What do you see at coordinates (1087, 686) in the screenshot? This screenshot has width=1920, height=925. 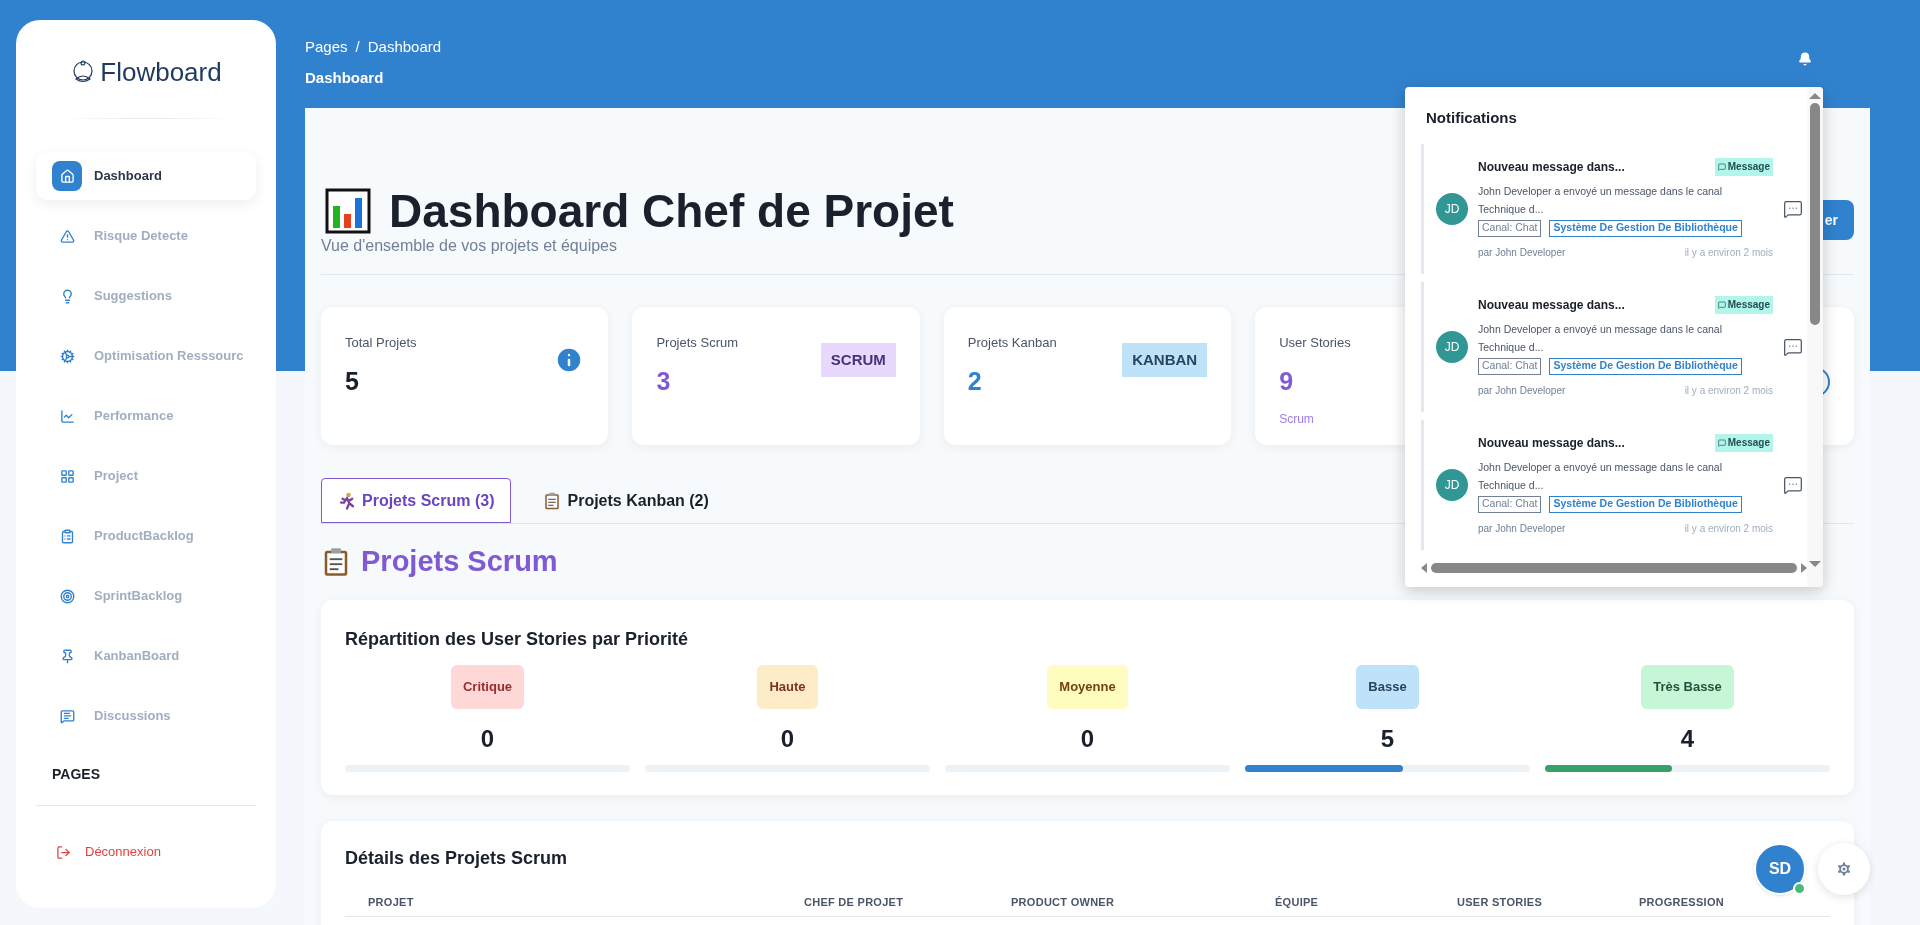 I see `priority-chip: Moyenne` at bounding box center [1087, 686].